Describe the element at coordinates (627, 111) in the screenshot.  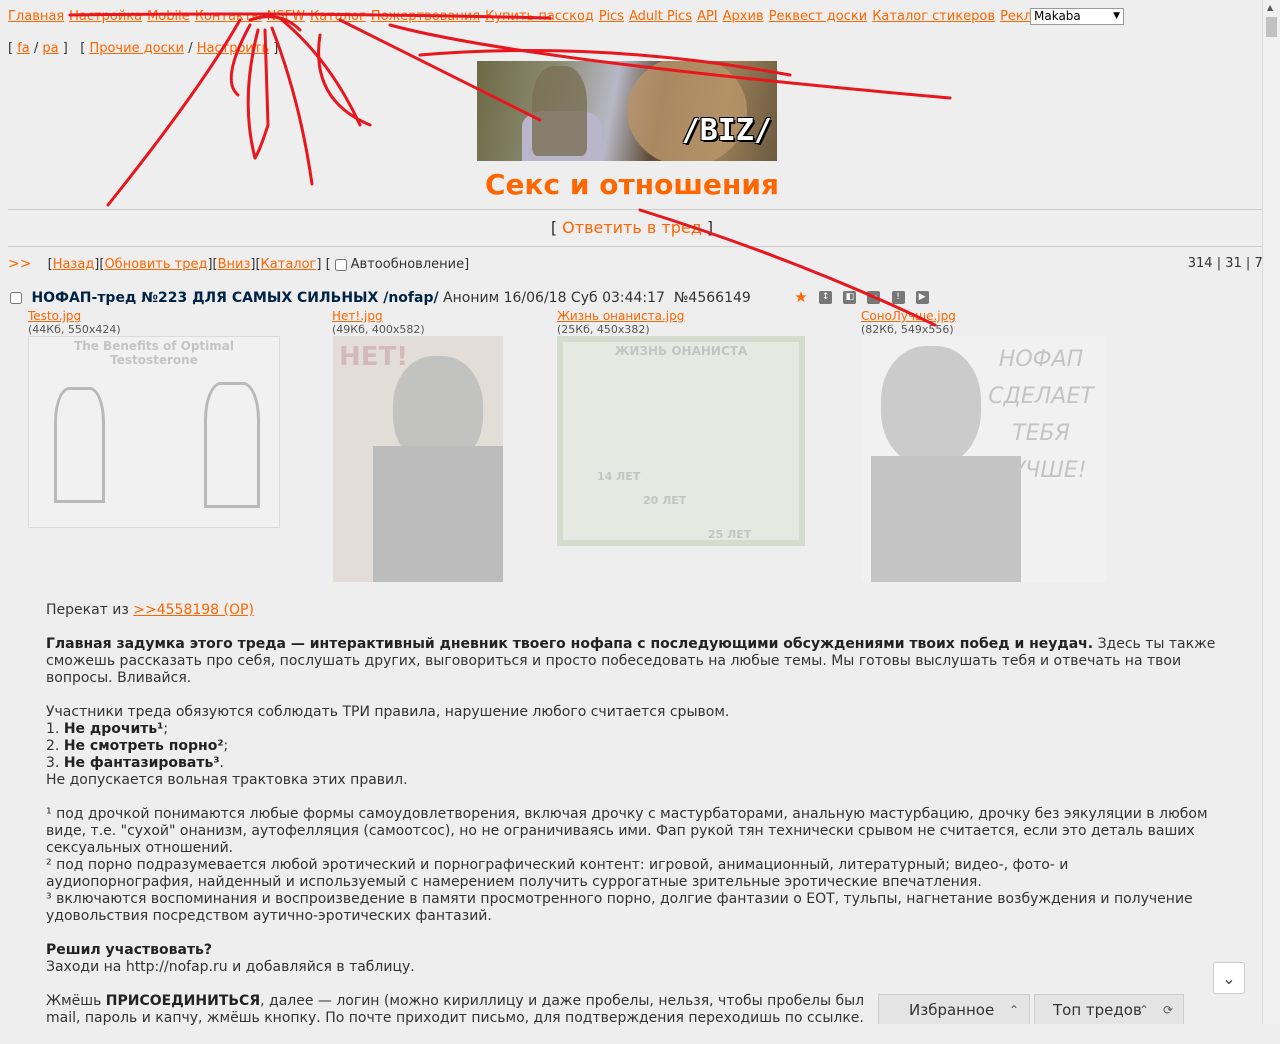
I see `board-banner: /BIZ/` at that location.